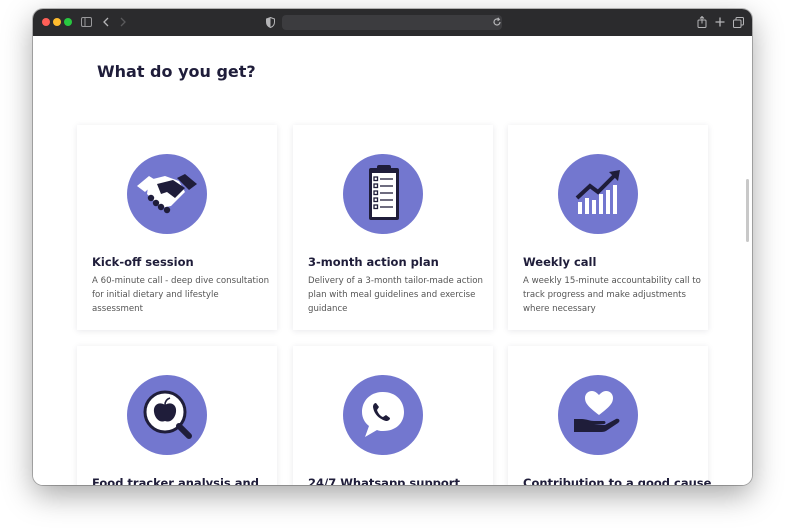  What do you see at coordinates (270, 23) in the screenshot?
I see `shield-icon` at bounding box center [270, 23].